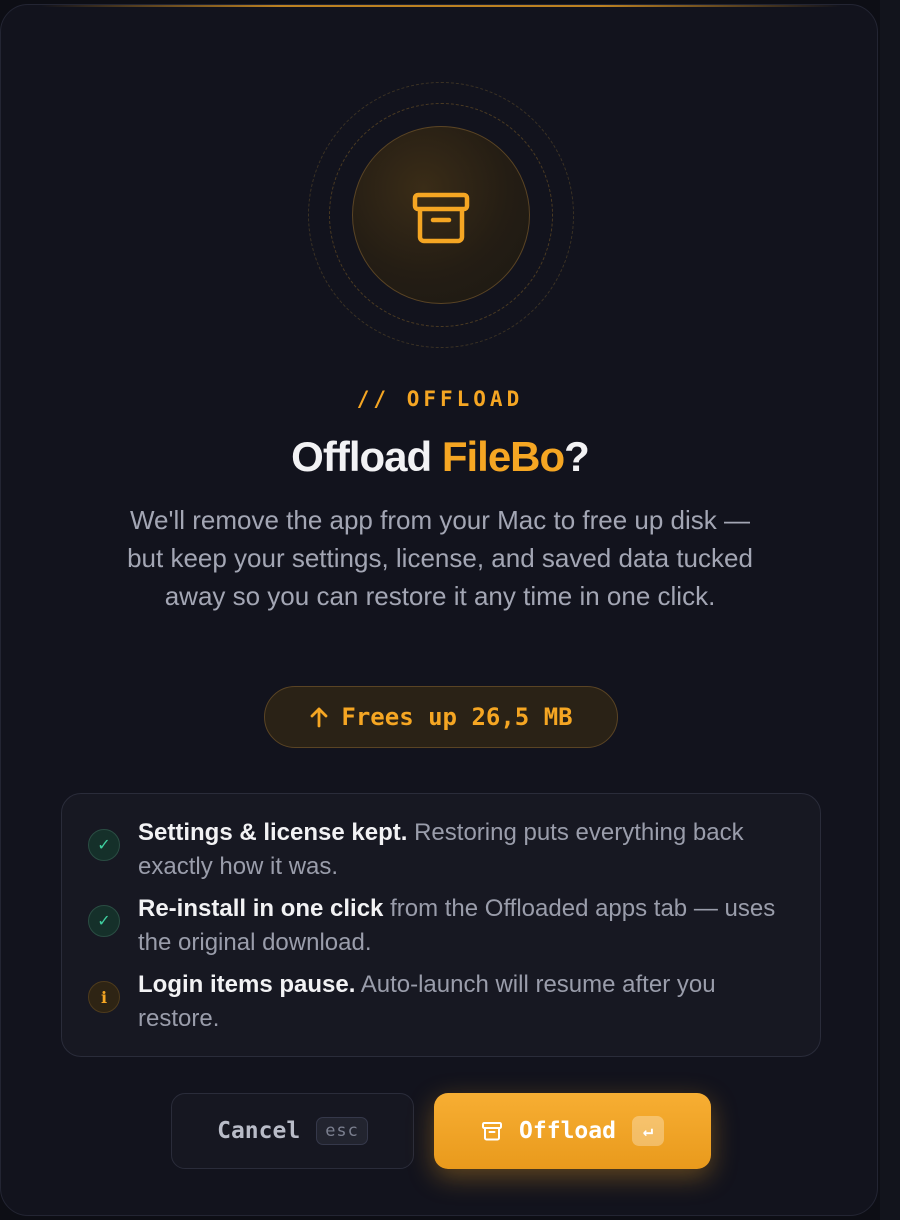 This screenshot has height=1220, width=900. Describe the element at coordinates (342, 1131) in the screenshot. I see `esc-shortcut-hint: esc` at that location.